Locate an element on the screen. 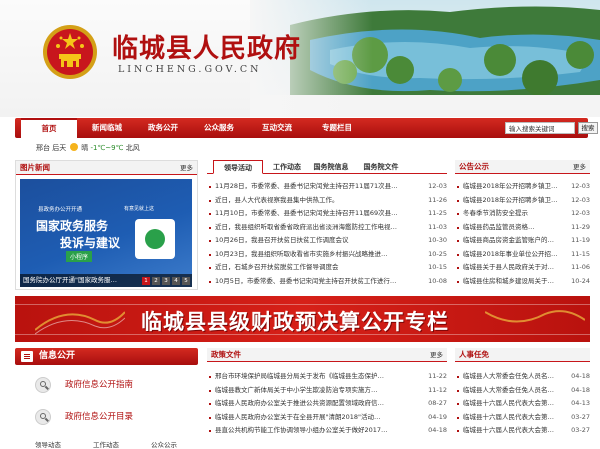  tab-state-council-docs: 国务院文件 is located at coordinates (381, 167).